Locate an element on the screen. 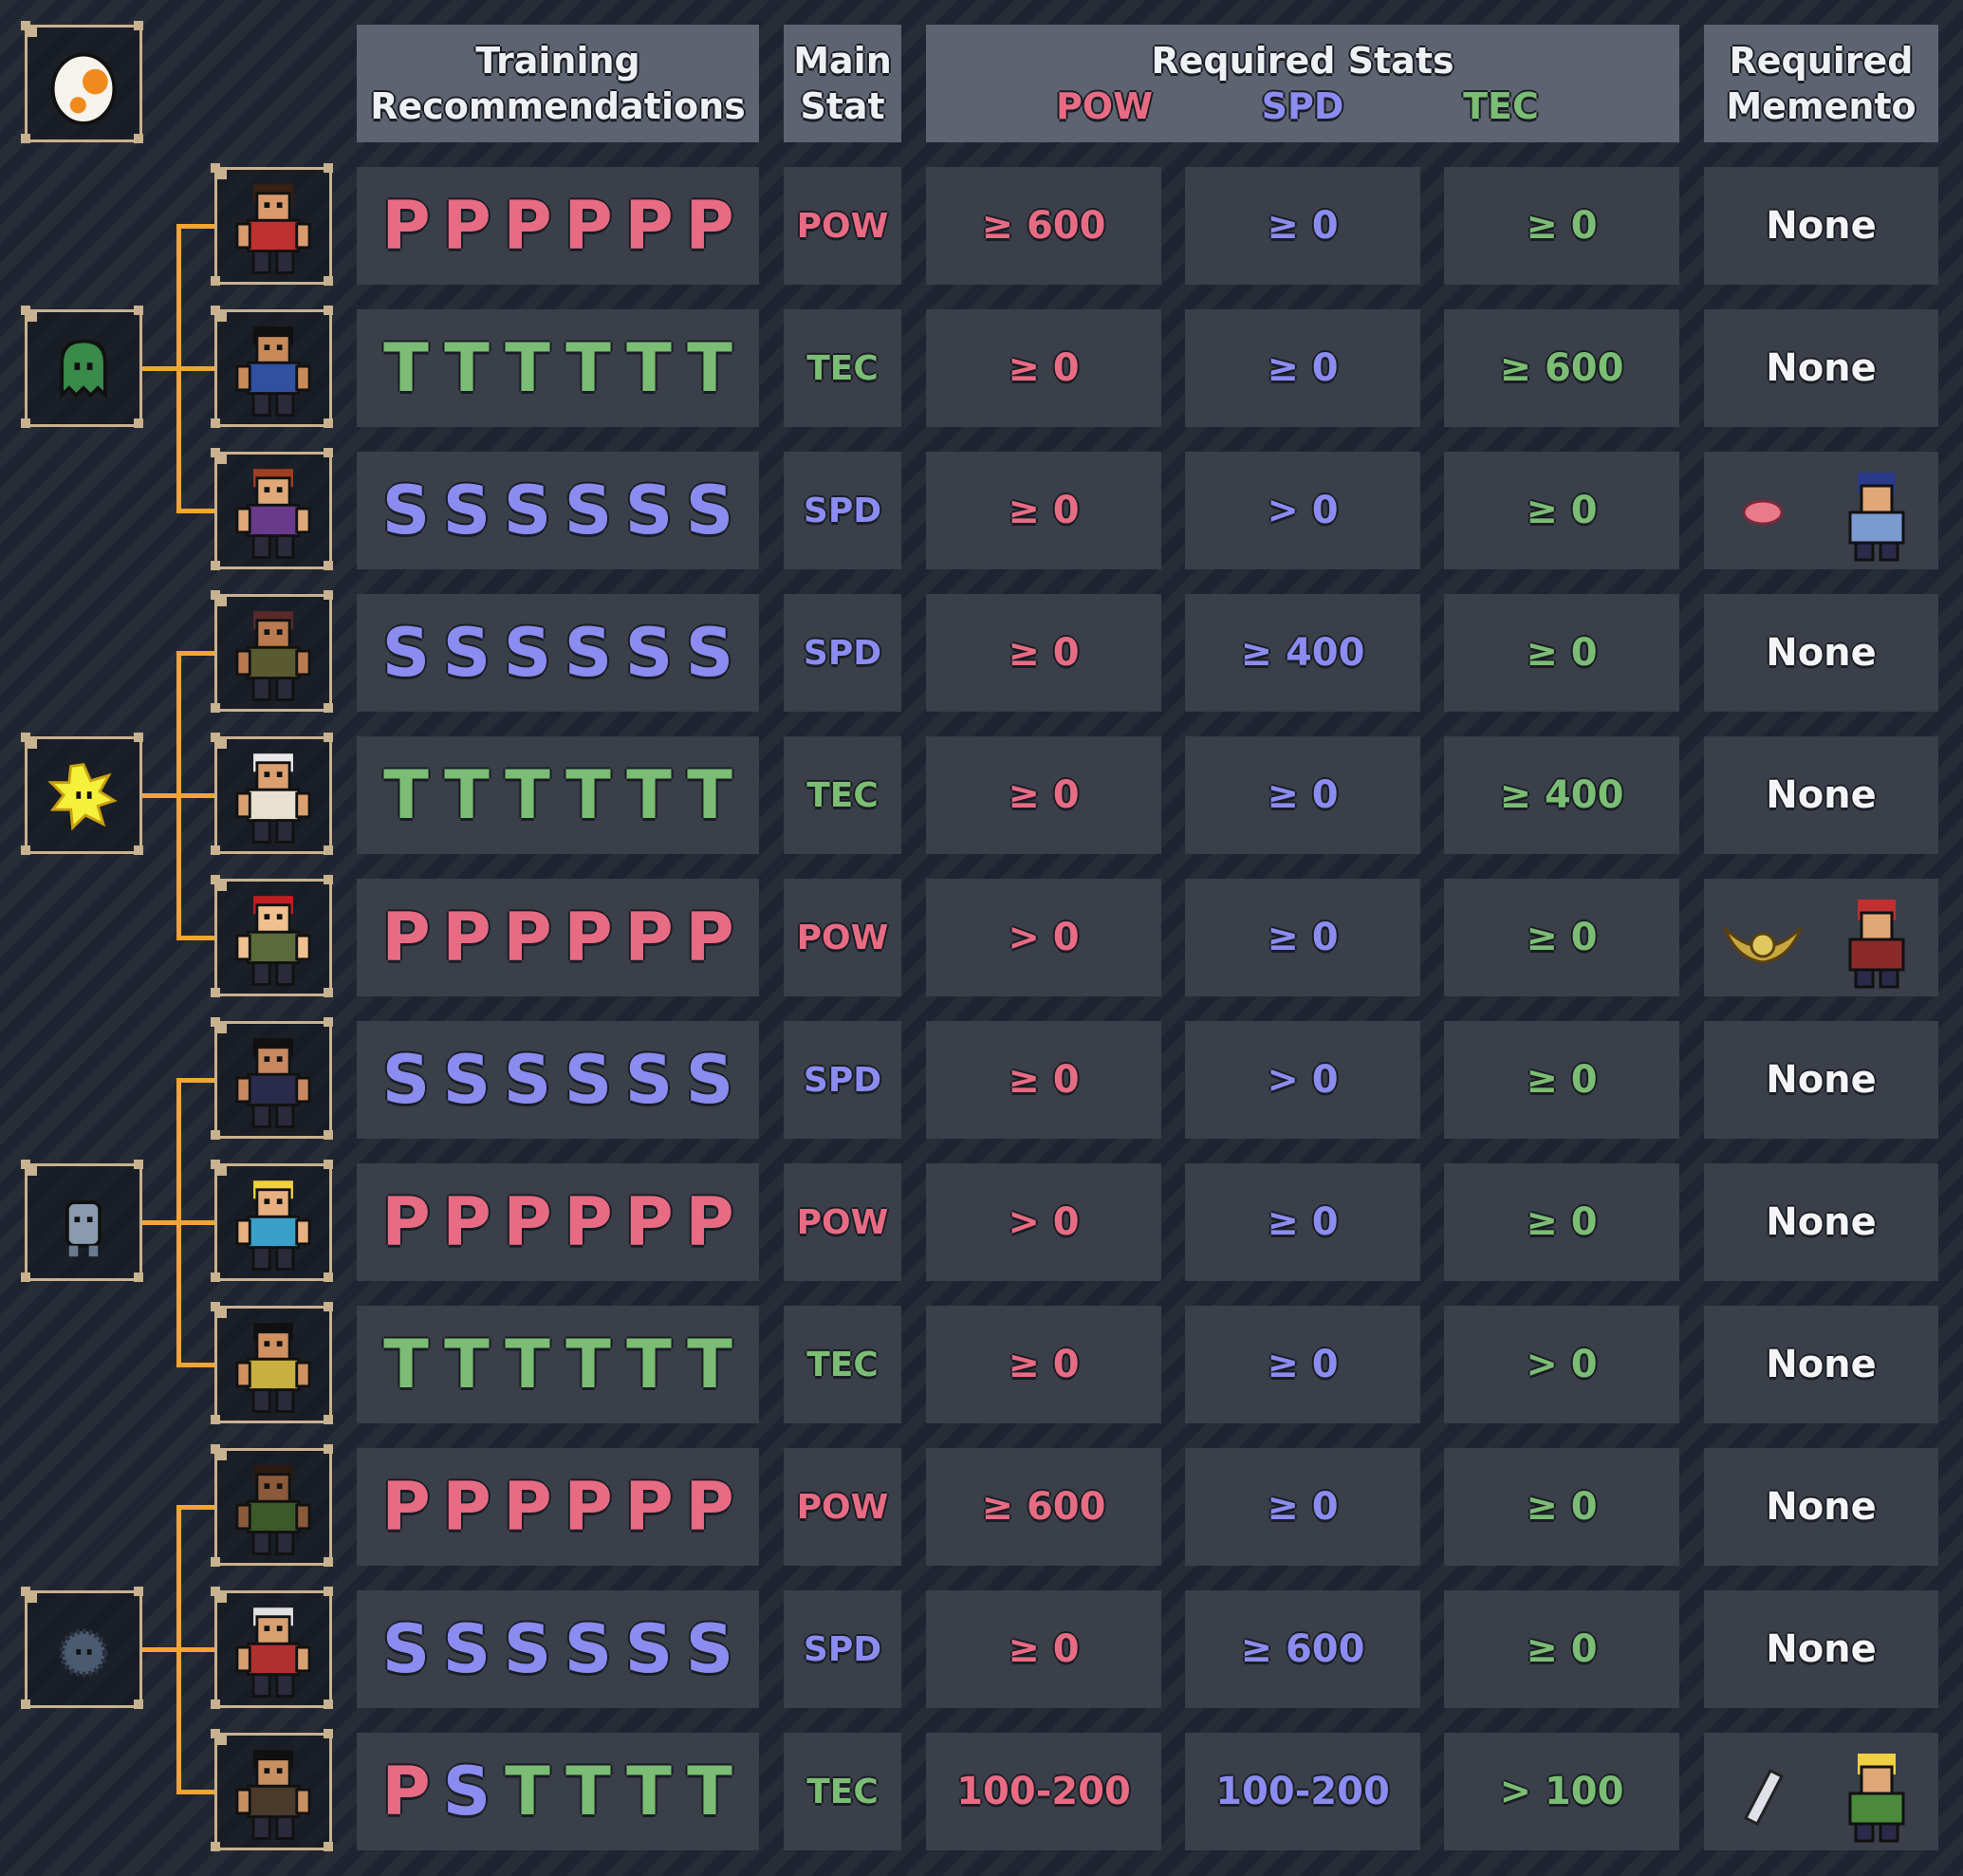 This screenshot has height=1876, width=1963. egg-frame is located at coordinates (82, 81).